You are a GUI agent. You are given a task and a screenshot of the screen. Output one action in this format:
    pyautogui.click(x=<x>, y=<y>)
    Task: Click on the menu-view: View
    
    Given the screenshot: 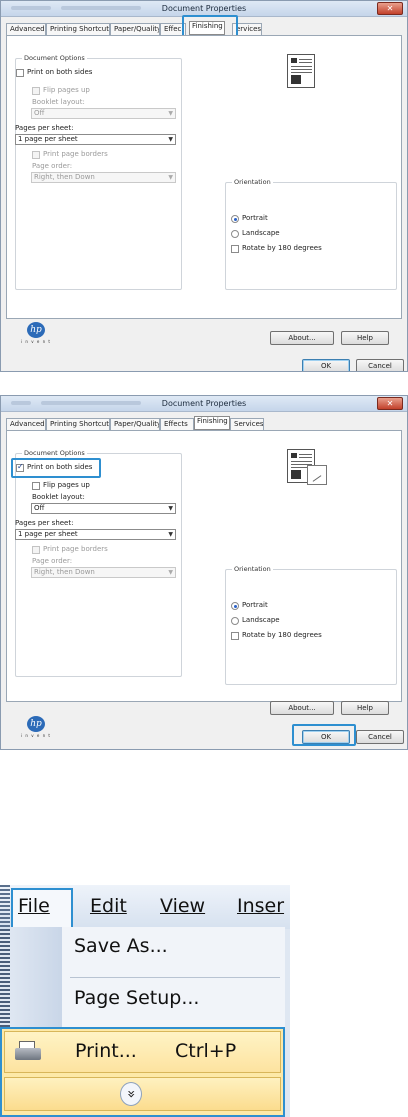 What is the action you would take?
    pyautogui.click(x=182, y=906)
    